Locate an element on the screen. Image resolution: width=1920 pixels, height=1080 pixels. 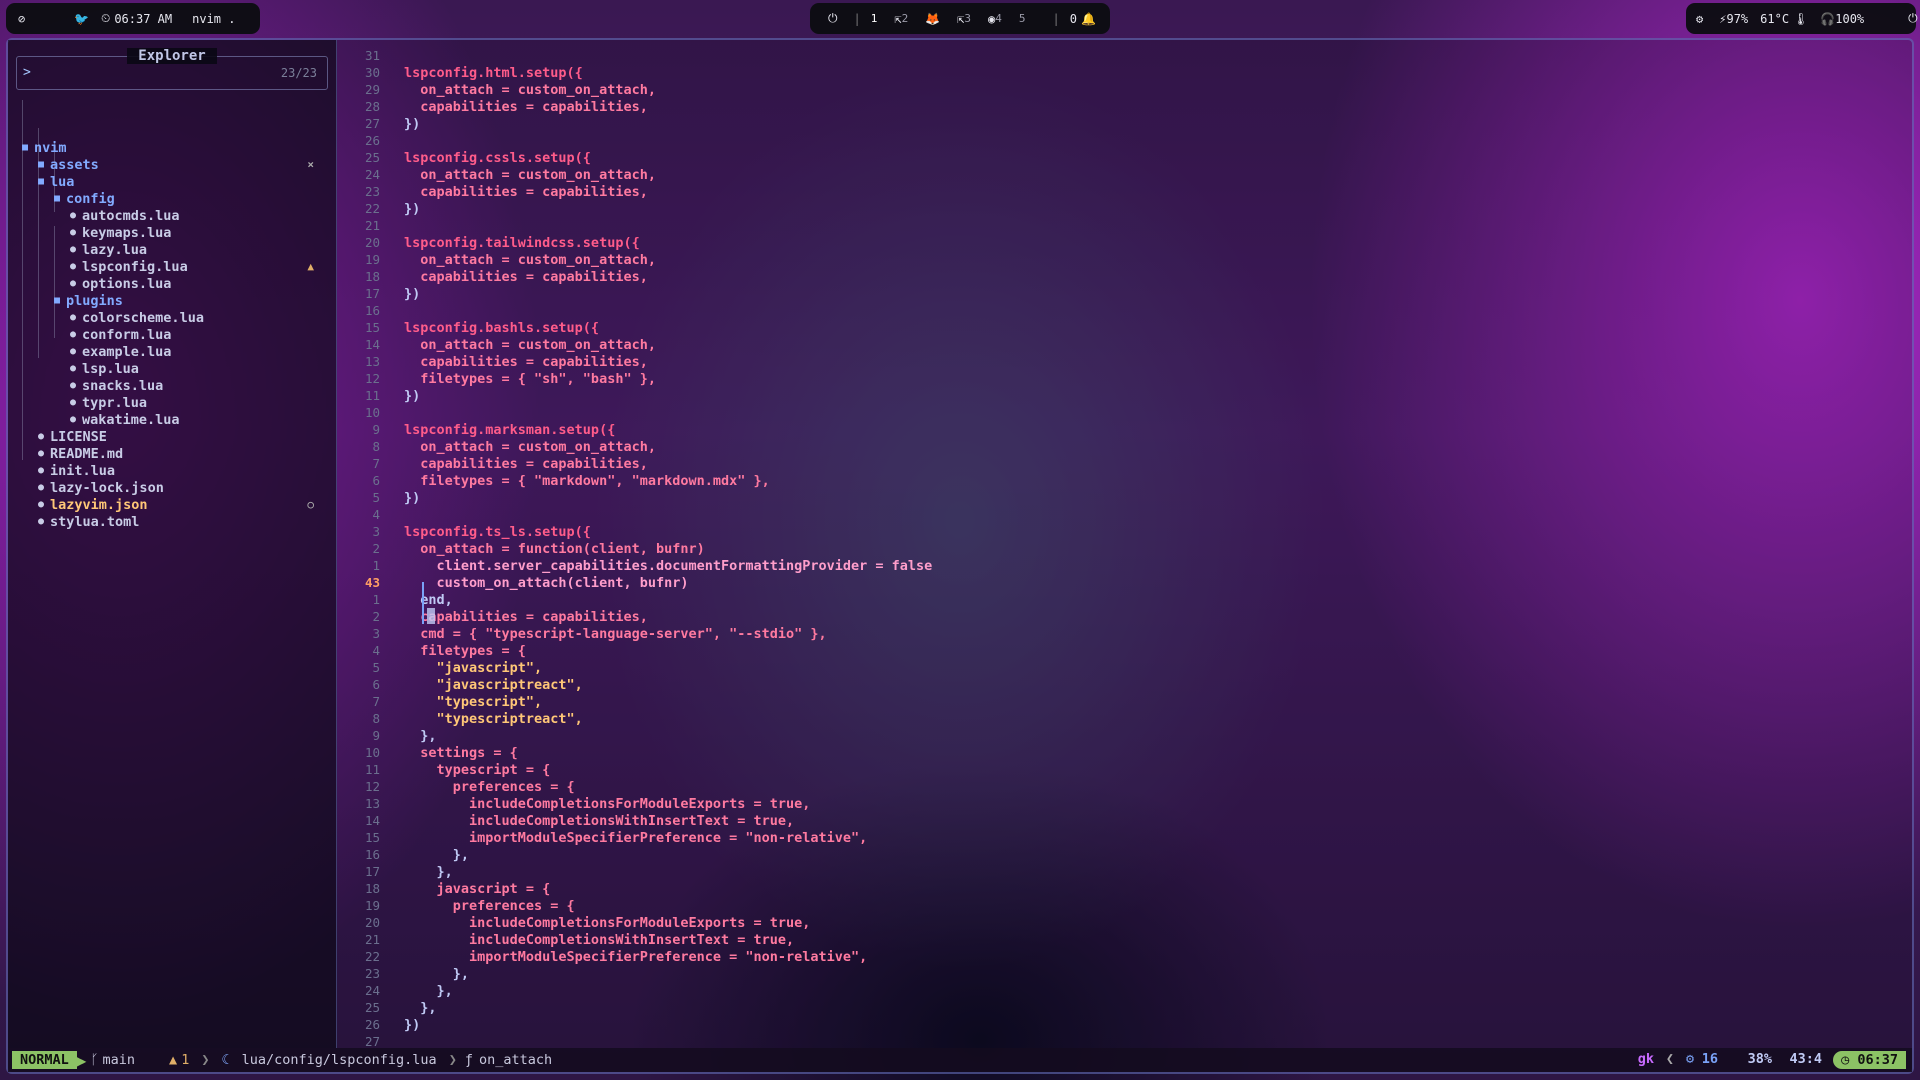
tree-file: ● colorscheme.lua is located at coordinates (196, 317).